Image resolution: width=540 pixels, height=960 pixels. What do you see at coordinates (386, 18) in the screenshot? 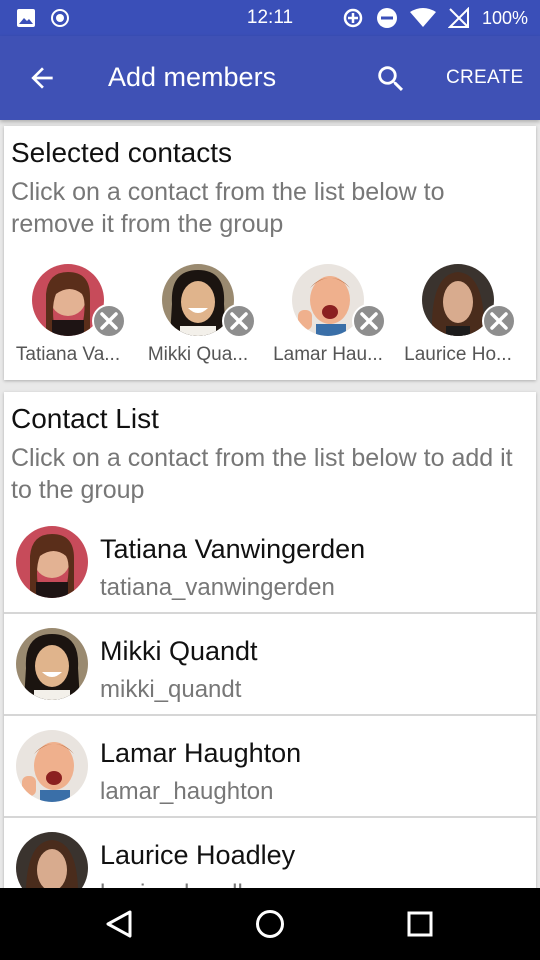
I see `do-not-disturb-icon` at bounding box center [386, 18].